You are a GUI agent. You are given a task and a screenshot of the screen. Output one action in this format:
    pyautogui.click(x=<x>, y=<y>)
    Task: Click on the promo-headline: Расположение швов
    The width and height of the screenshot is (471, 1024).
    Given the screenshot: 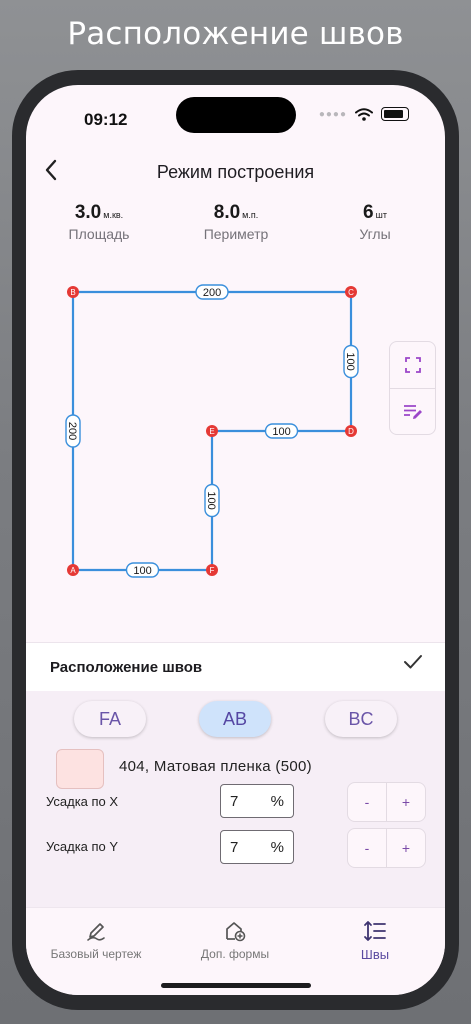 What is the action you would take?
    pyautogui.click(x=235, y=34)
    